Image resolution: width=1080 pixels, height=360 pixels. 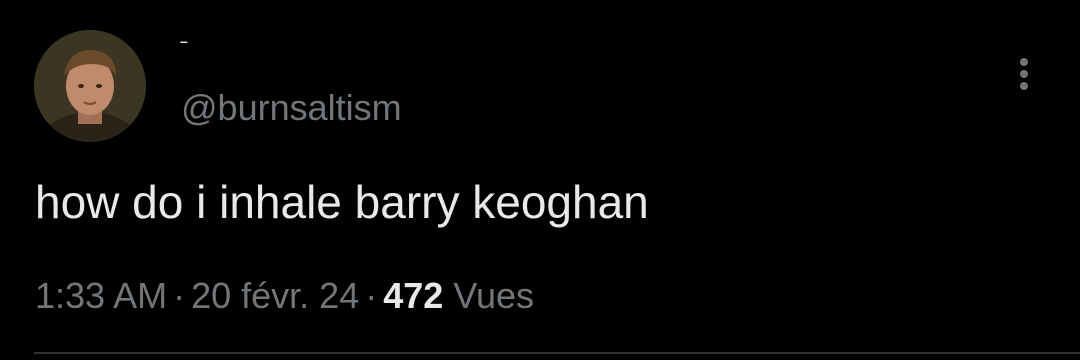 What do you see at coordinates (101, 295) in the screenshot?
I see `tweet-time: 1:33 AM` at bounding box center [101, 295].